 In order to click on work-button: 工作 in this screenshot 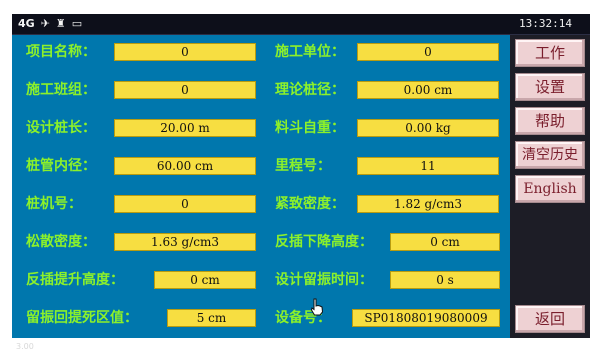, I will do `click(550, 53)`.